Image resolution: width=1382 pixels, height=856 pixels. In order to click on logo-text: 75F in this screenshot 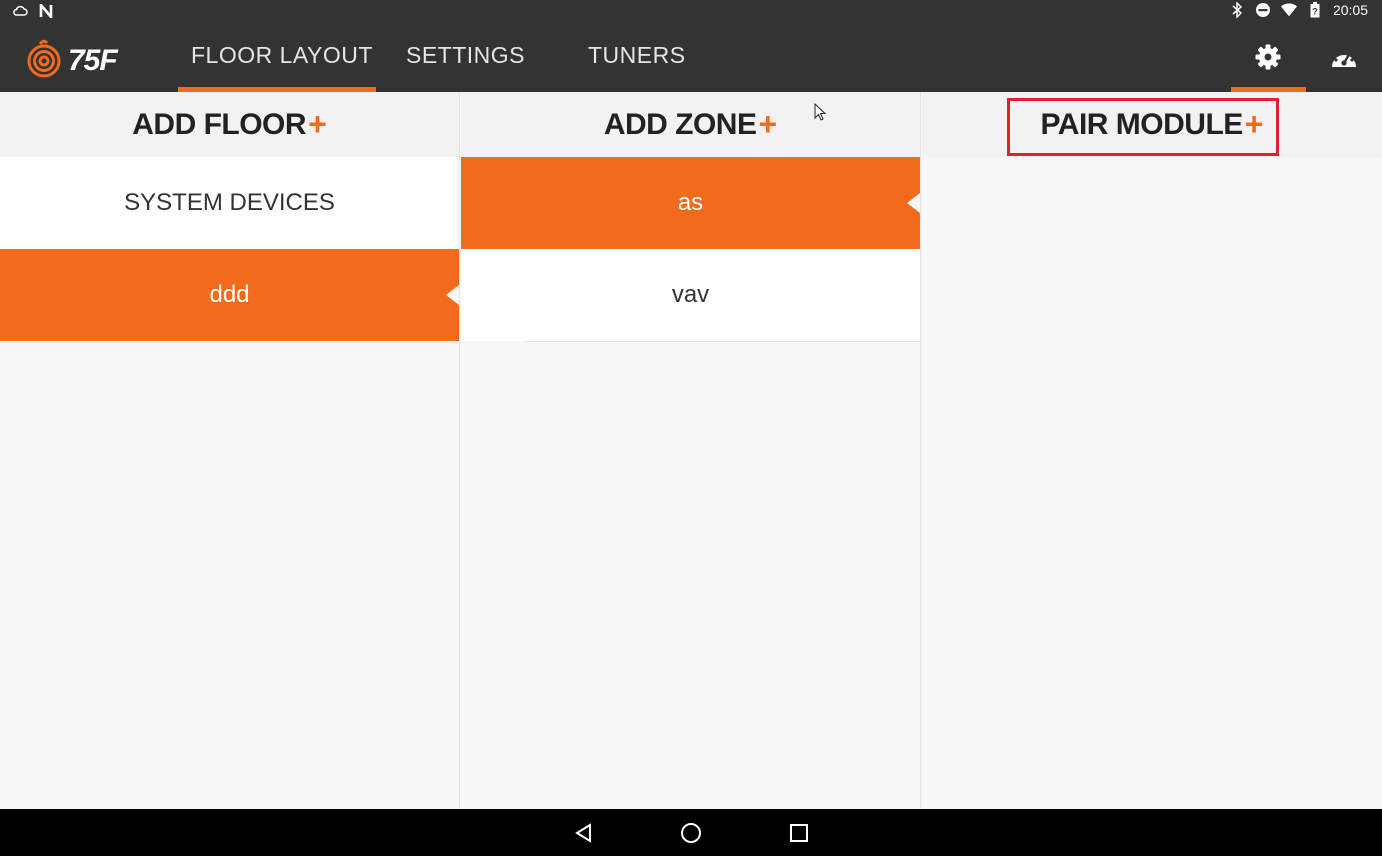, I will do `click(93, 60)`.